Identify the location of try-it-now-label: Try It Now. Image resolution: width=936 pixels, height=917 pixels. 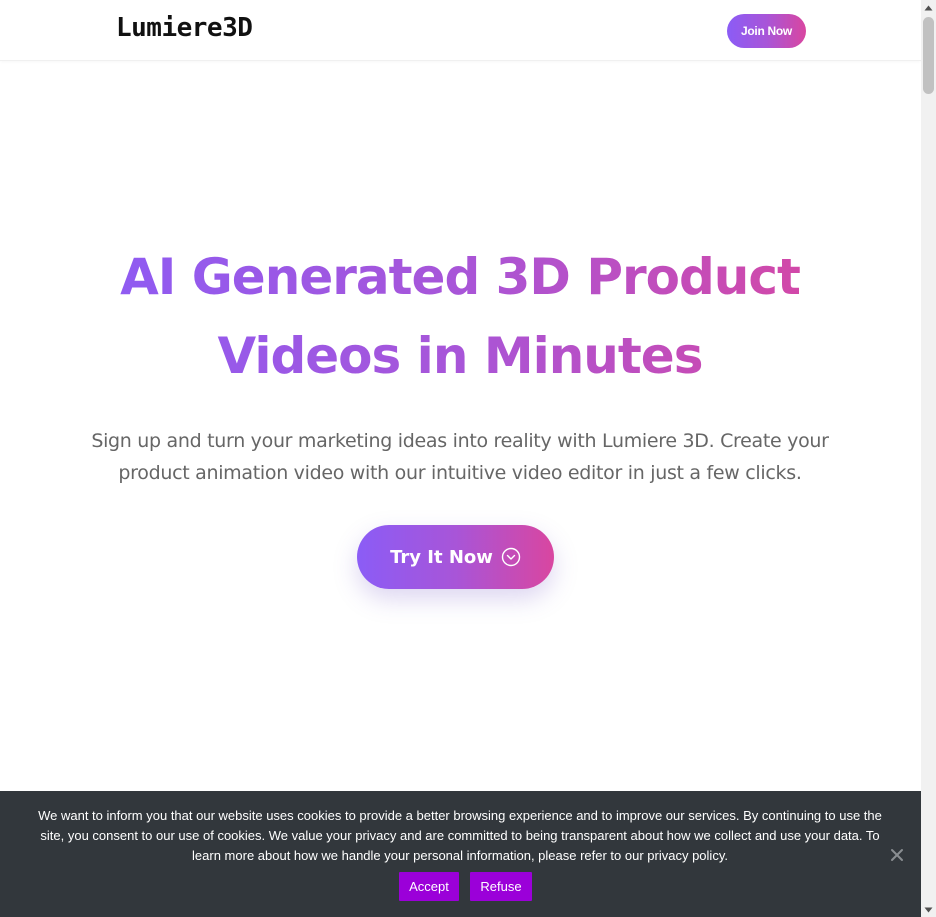
(441, 557).